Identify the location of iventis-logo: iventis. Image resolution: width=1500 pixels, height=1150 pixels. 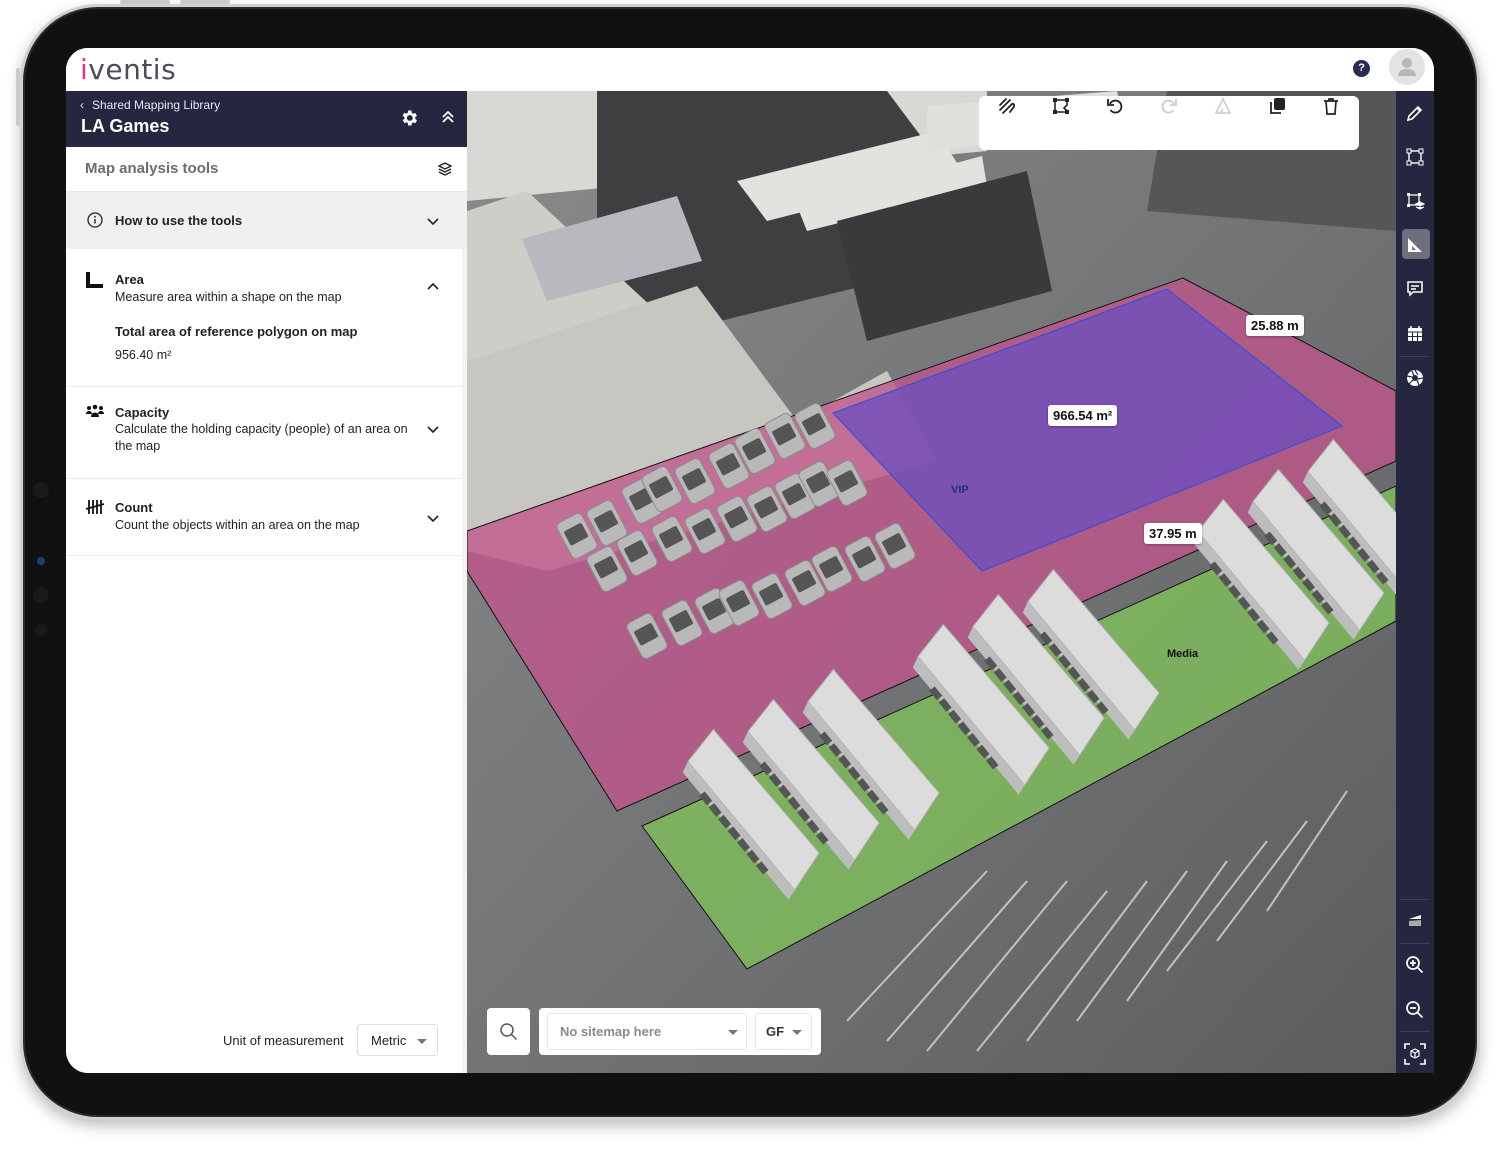
(128, 69).